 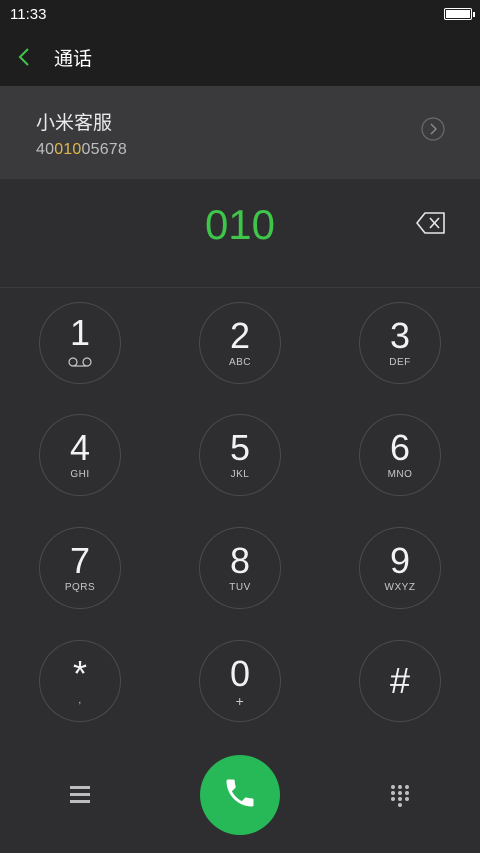 What do you see at coordinates (79, 673) in the screenshot?
I see `key-digit: *` at bounding box center [79, 673].